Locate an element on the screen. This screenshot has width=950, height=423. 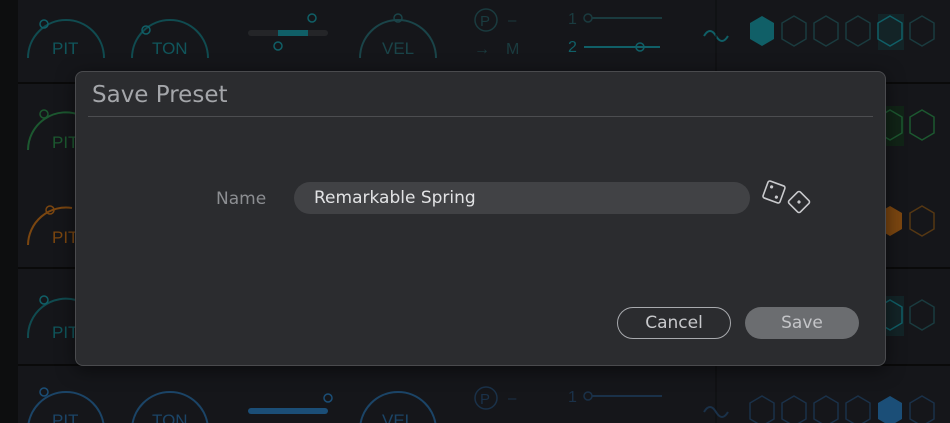
title-divider is located at coordinates (480, 116).